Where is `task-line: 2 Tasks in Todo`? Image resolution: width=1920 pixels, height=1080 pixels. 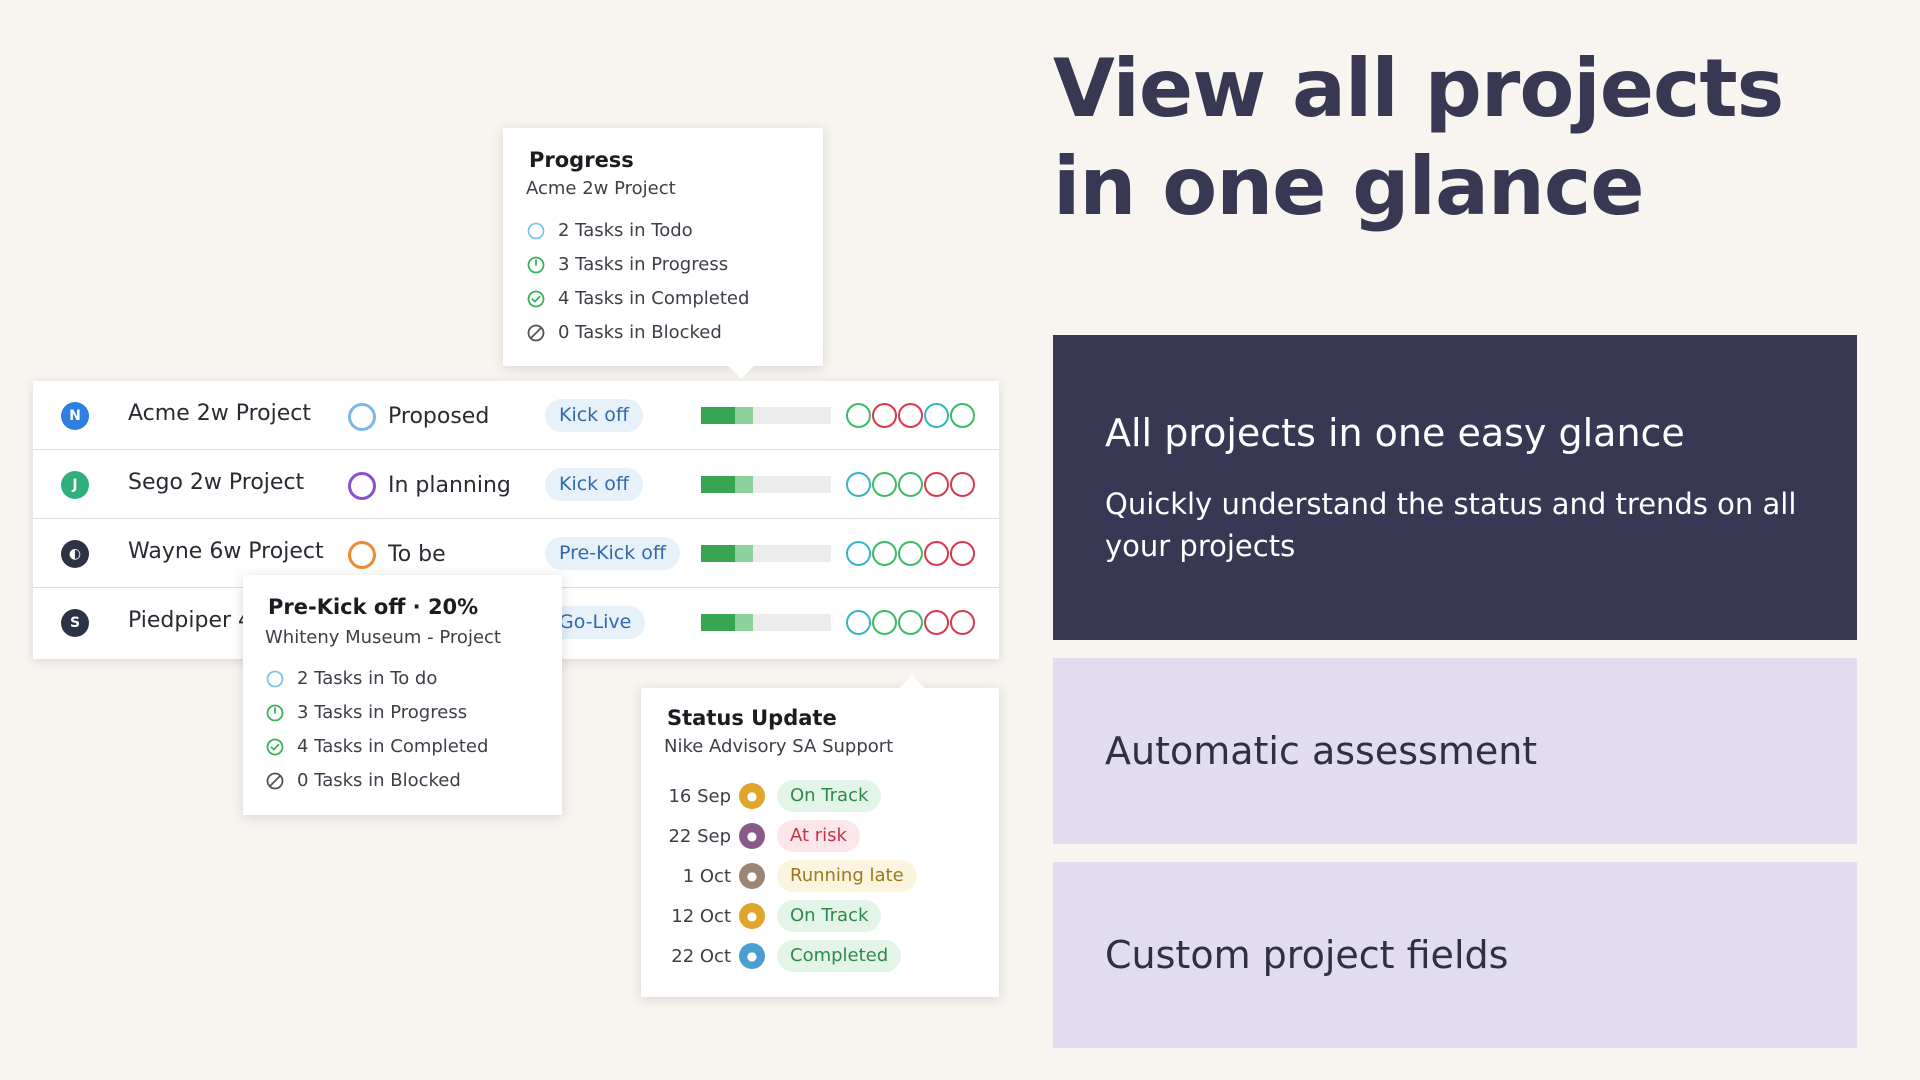
task-line: 2 Tasks in Todo is located at coordinates (609, 230).